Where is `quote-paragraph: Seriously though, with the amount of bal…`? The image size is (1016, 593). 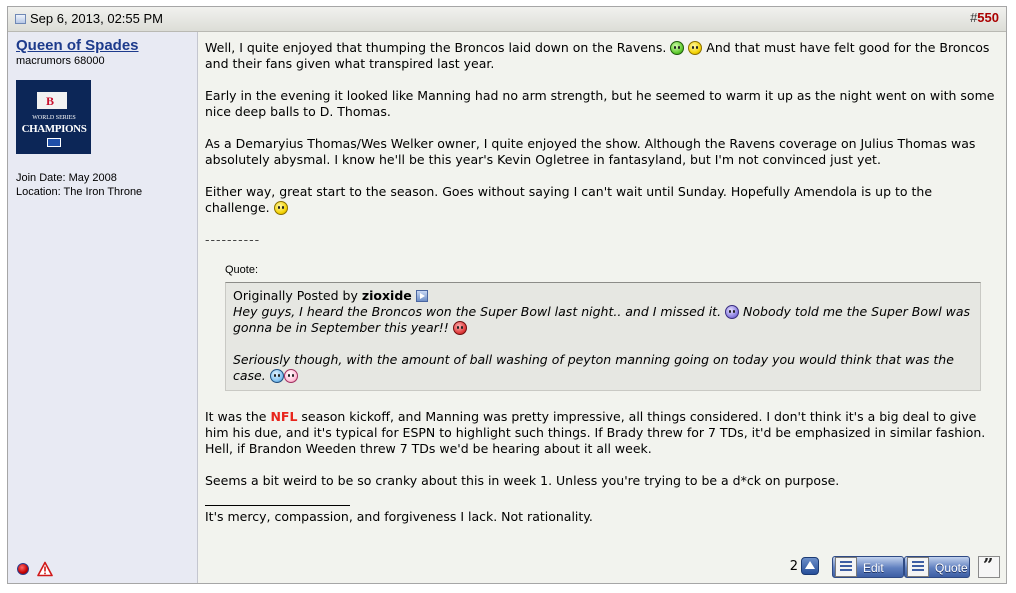 quote-paragraph: Seriously though, with the amount of bal… is located at coordinates (602, 368).